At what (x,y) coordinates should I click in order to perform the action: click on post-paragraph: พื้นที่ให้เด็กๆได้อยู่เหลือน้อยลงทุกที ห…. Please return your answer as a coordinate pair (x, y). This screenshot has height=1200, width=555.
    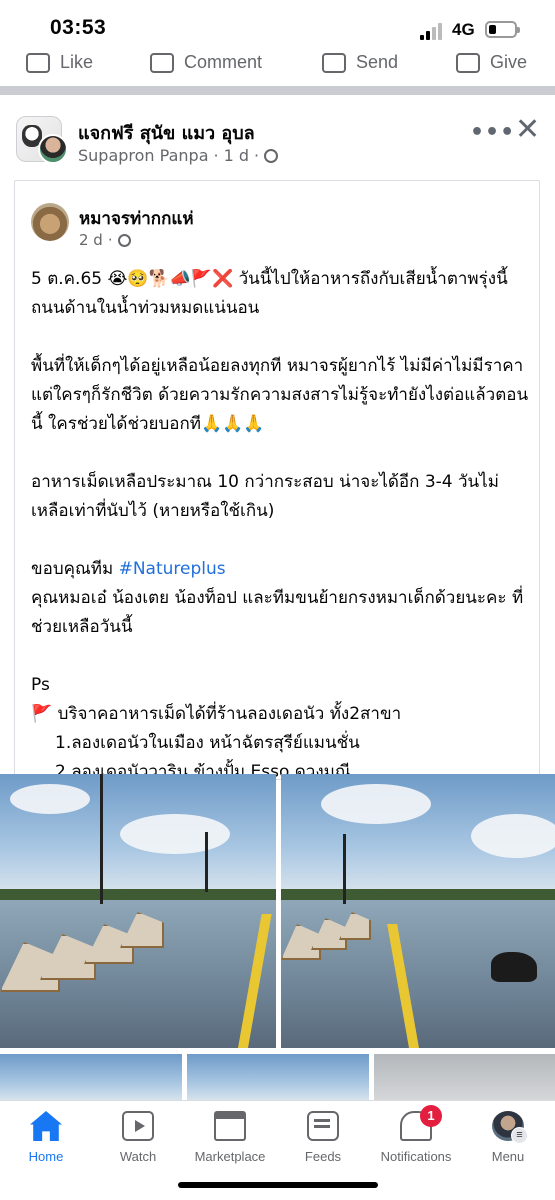
    Looking at the image, I should click on (280, 395).